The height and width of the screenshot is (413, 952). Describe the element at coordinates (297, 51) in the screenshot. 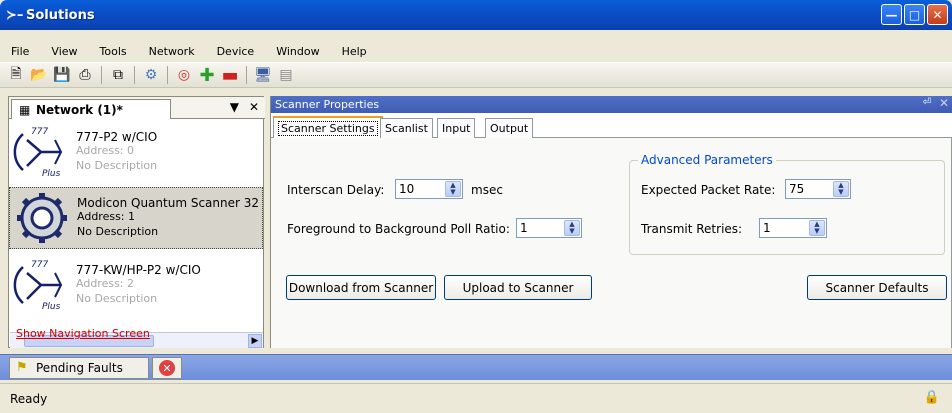

I see `menu-window: Window` at that location.